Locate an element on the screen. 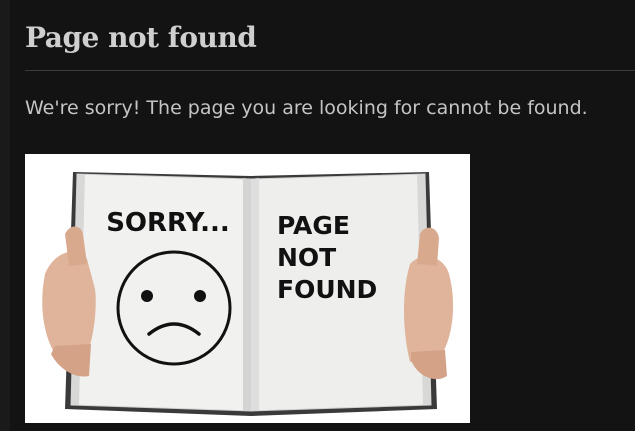 Image resolution: width=635 pixels, height=431 pixels. page-not-found-line-1: PAGE is located at coordinates (313, 225).